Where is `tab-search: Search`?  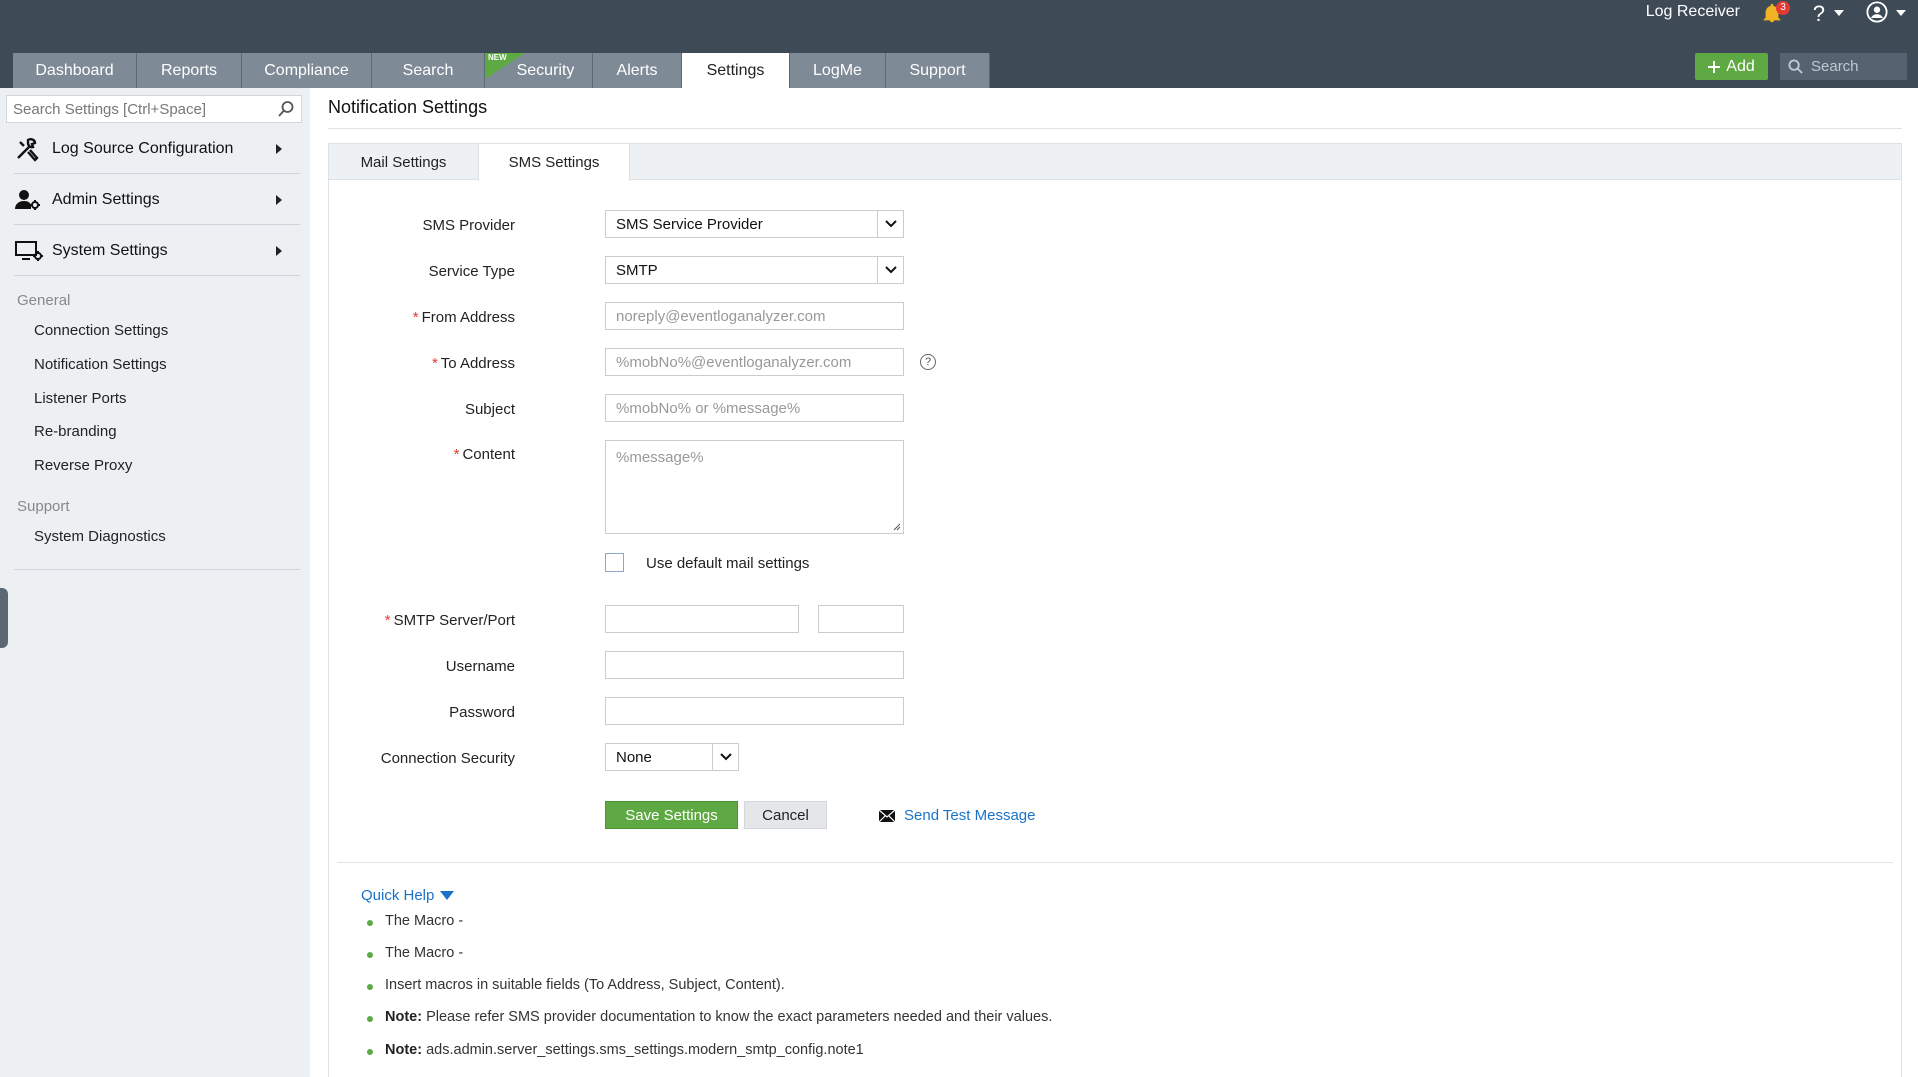
tab-search: Search is located at coordinates (428, 70).